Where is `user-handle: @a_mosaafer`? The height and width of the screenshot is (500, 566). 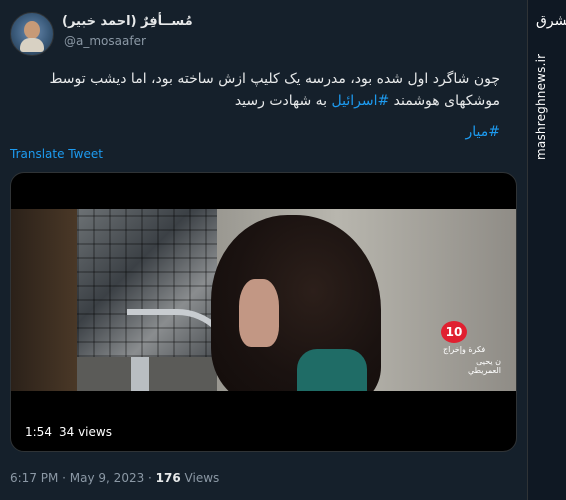
user-handle: @a_mosaafer is located at coordinates (105, 41).